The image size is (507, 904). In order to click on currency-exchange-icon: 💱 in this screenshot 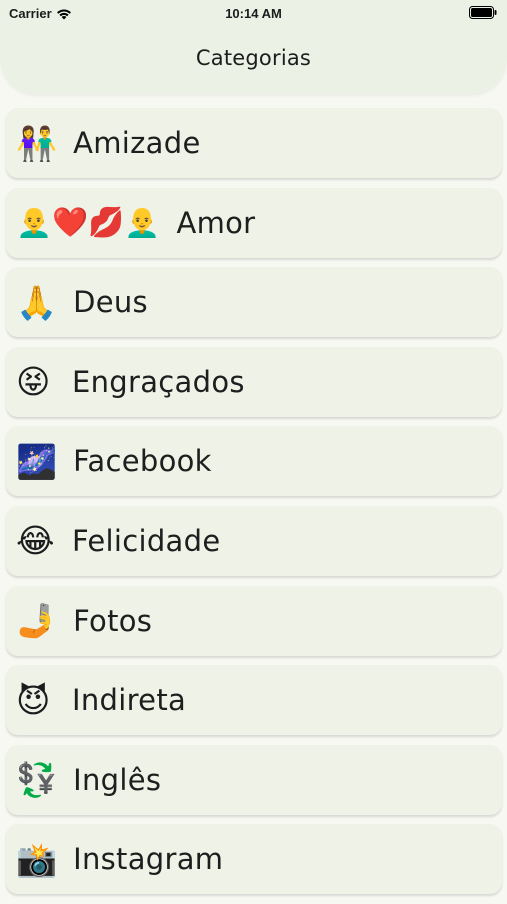, I will do `click(37, 780)`.